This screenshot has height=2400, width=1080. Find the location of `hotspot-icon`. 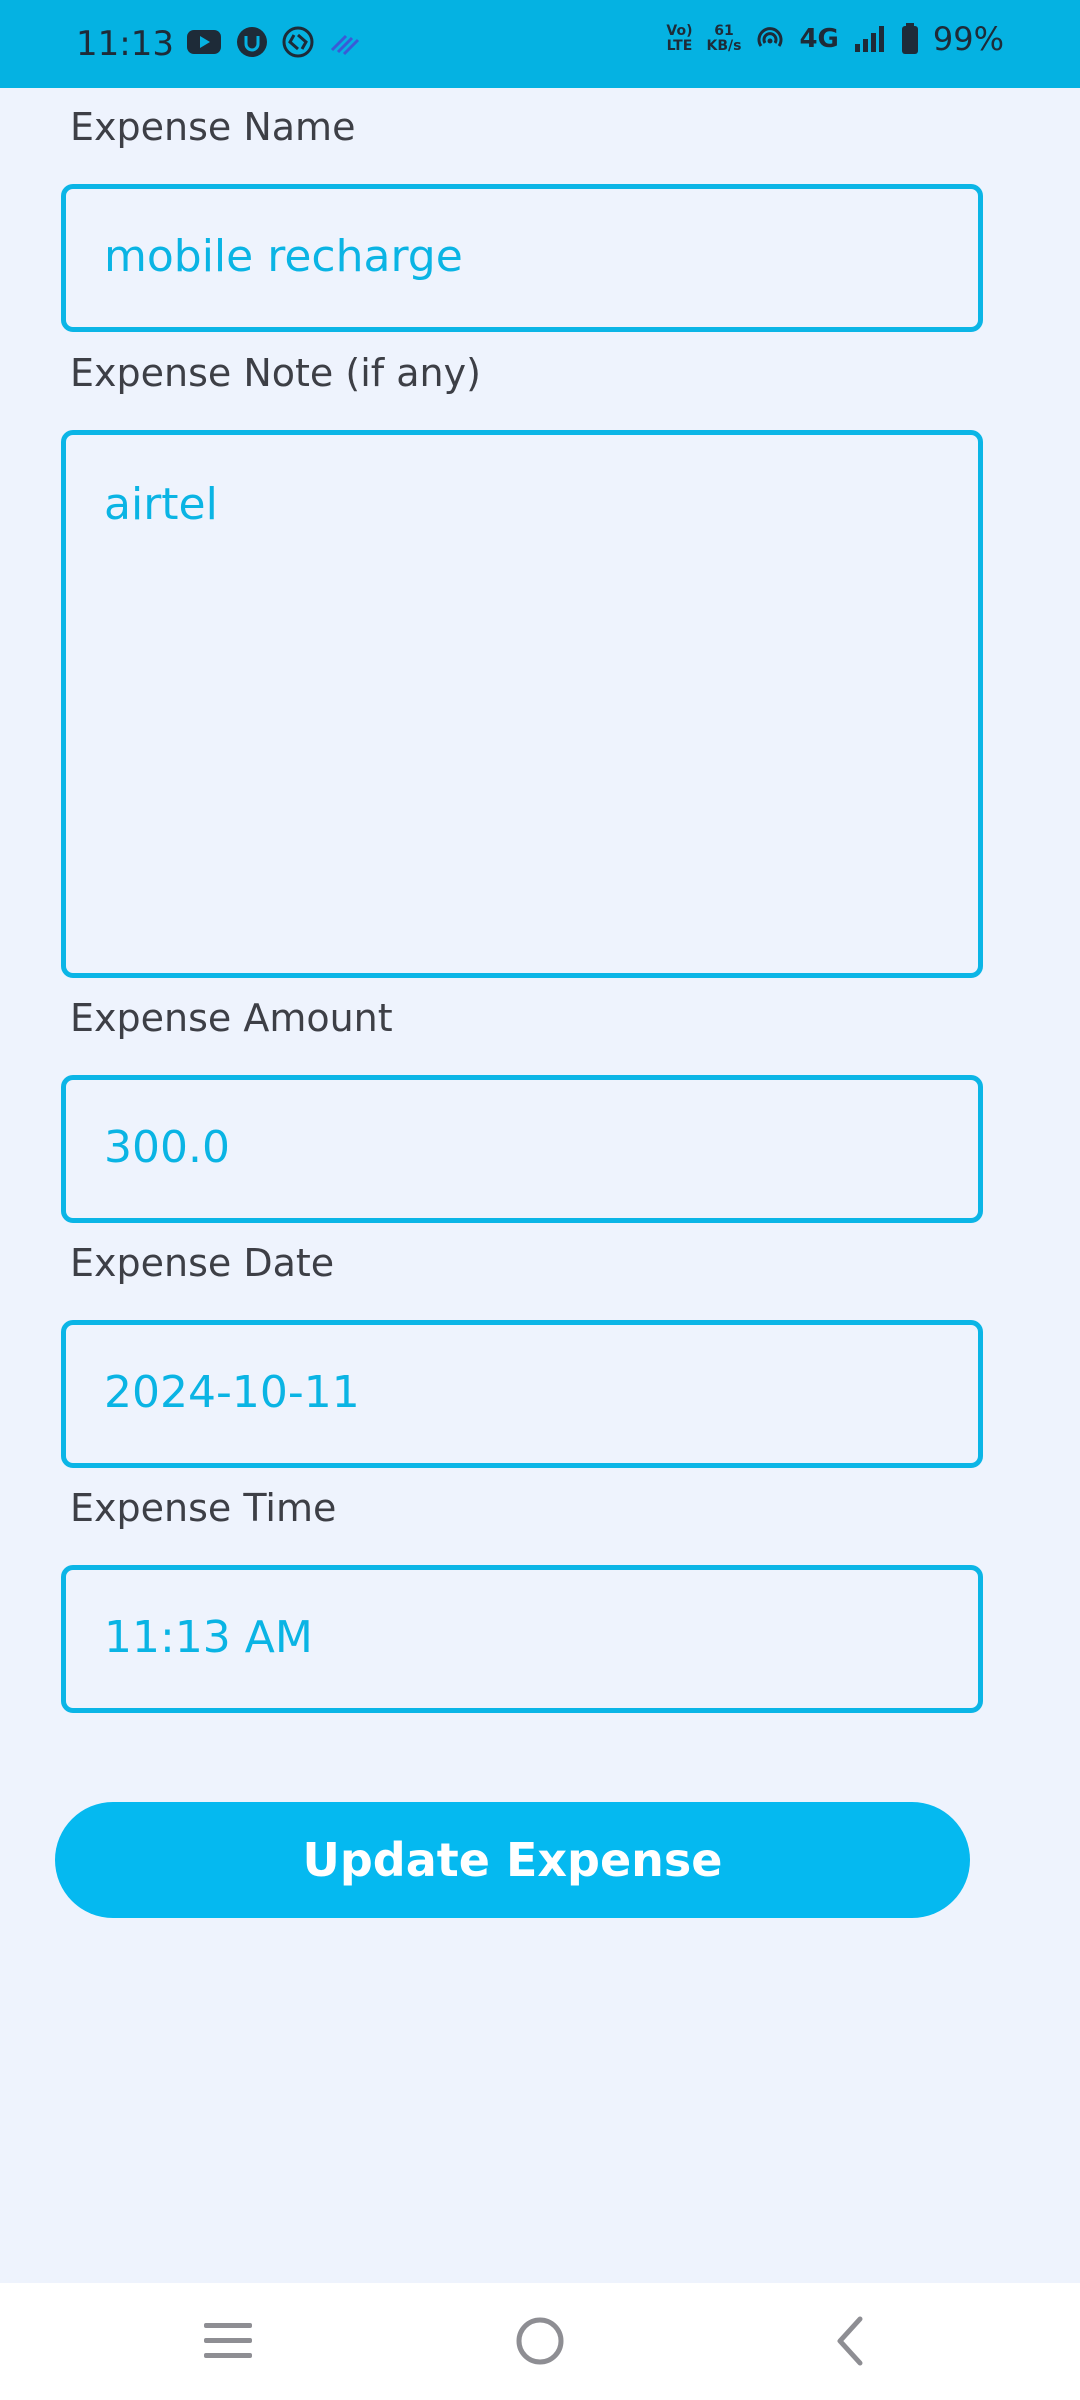

hotspot-icon is located at coordinates (770, 39).